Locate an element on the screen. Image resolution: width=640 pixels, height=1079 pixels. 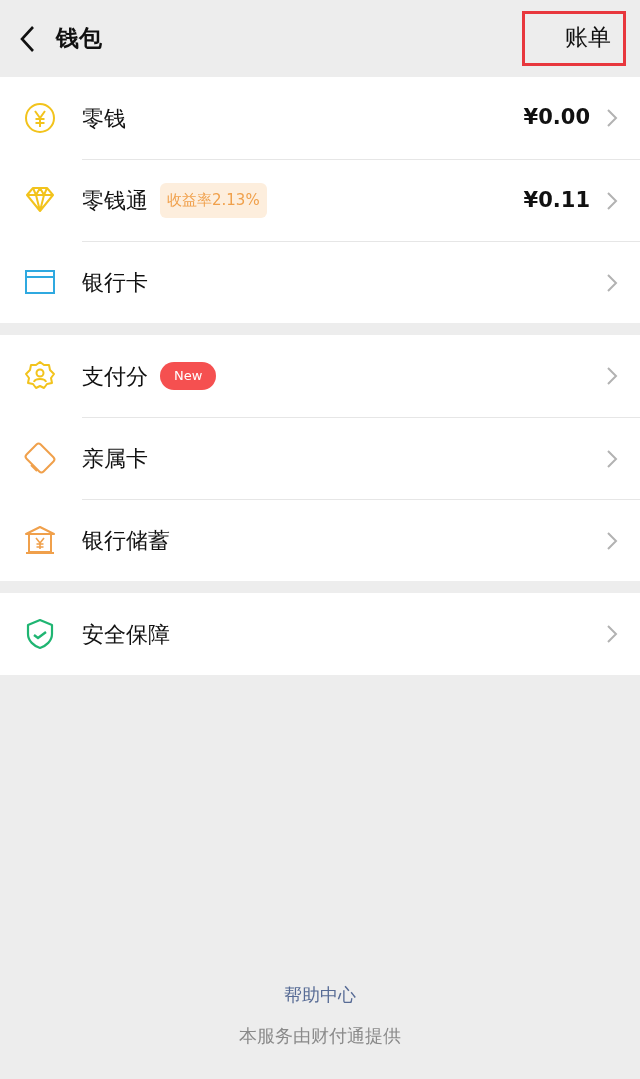
item-label: 零钱通 is located at coordinates (115, 201).